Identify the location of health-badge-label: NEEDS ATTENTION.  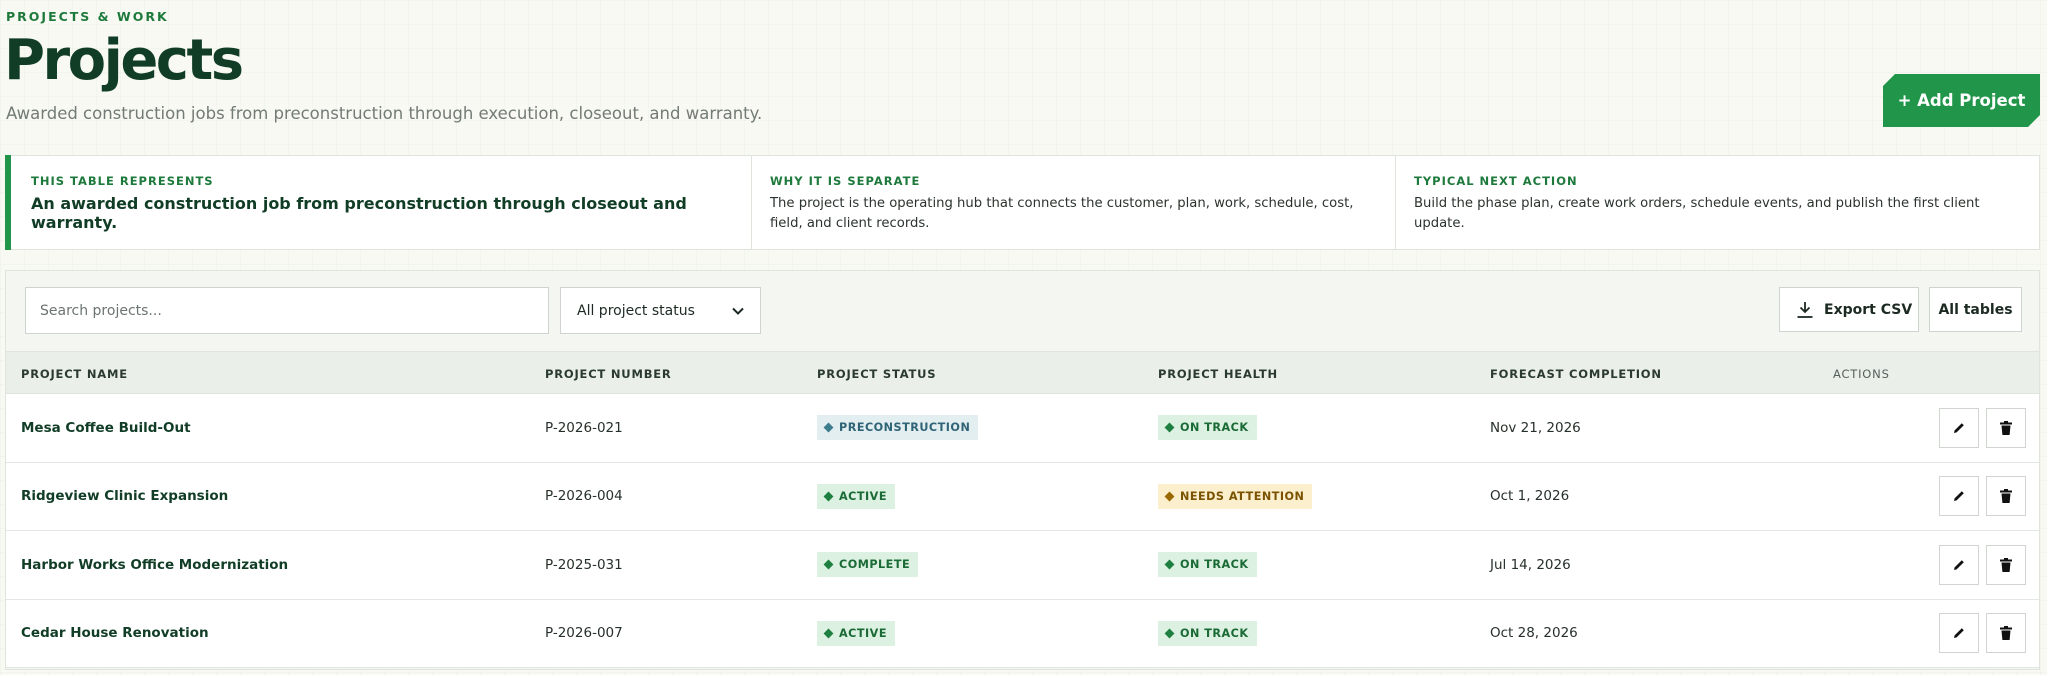
(1242, 496).